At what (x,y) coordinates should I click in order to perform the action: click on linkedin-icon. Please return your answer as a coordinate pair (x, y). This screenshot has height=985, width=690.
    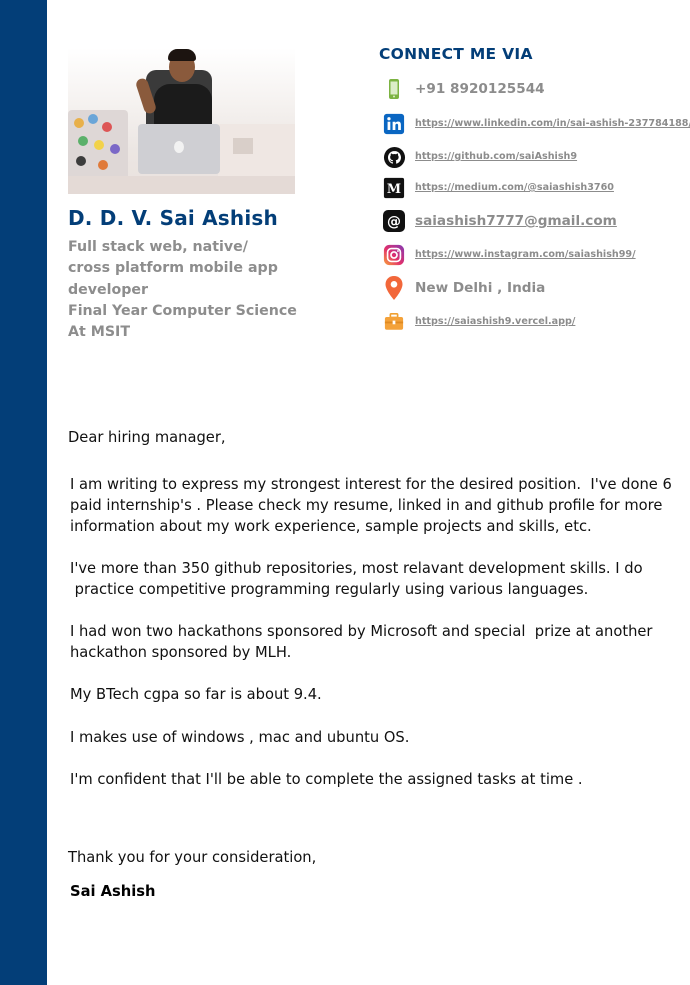
    Looking at the image, I should click on (394, 124).